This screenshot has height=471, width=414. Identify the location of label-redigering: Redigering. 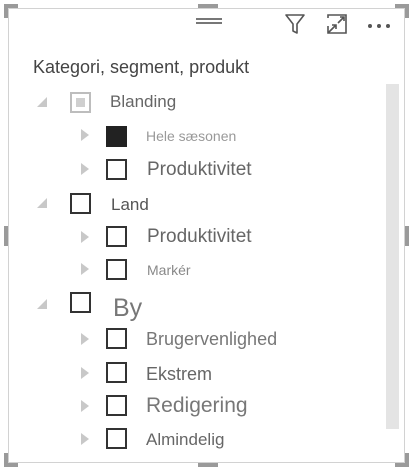
(197, 405).